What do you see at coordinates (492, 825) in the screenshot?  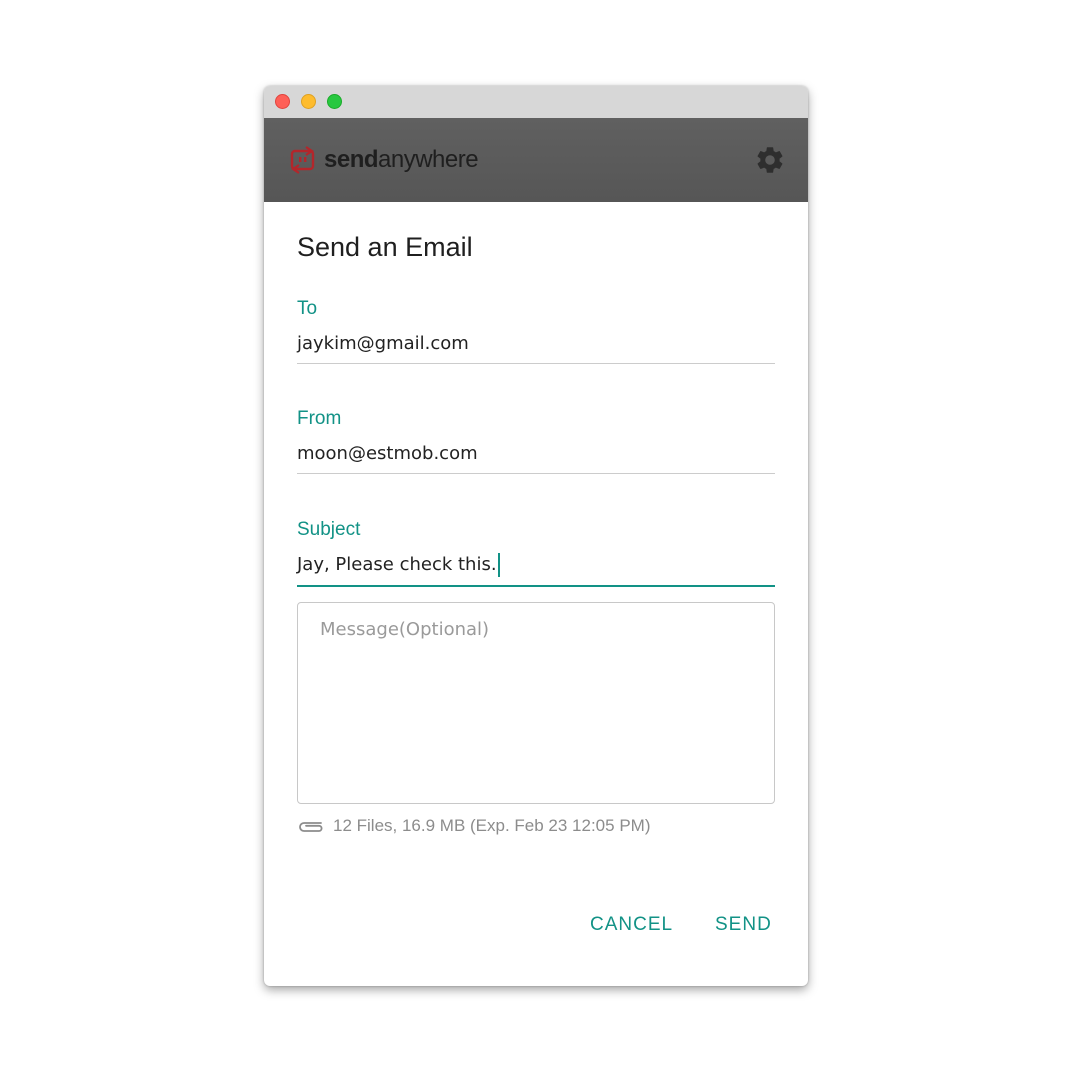 I see `attachment-info: 12 Files, 16.9 MB (Exp. Feb 23 12:05 PM)` at bounding box center [492, 825].